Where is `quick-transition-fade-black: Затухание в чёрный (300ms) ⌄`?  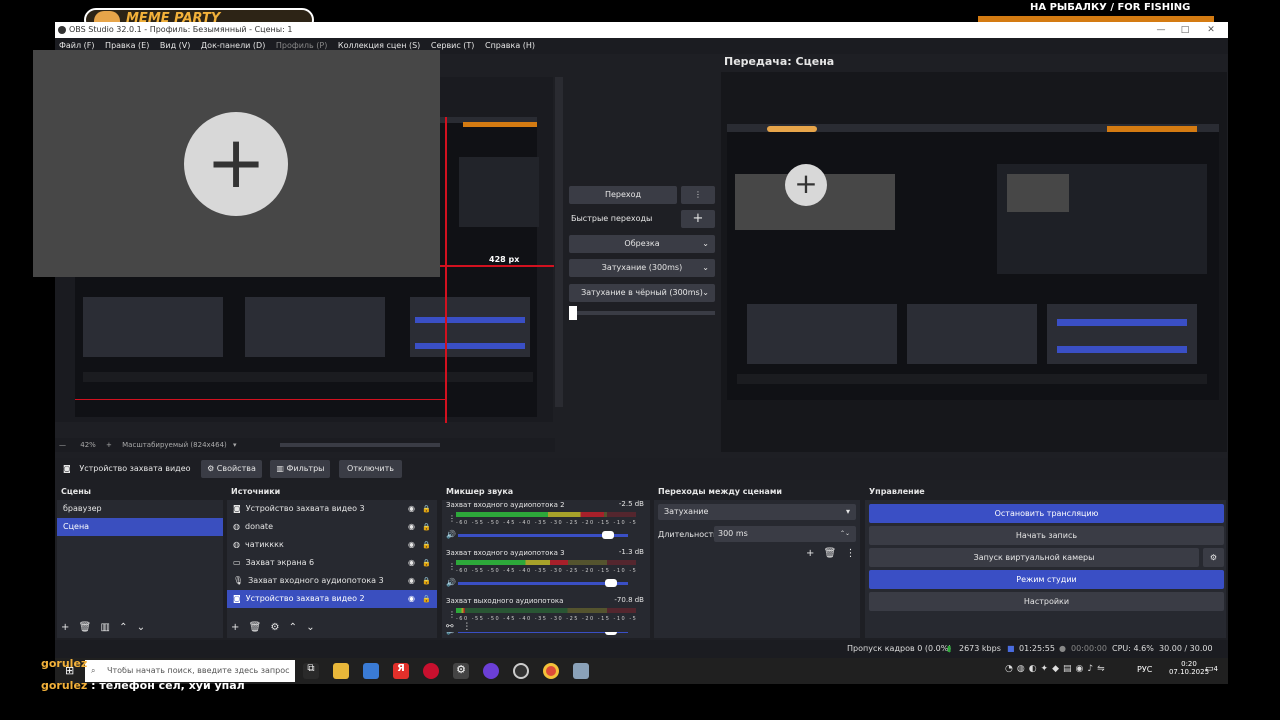 quick-transition-fade-black: Затухание в чёрный (300ms) ⌄ is located at coordinates (642, 293).